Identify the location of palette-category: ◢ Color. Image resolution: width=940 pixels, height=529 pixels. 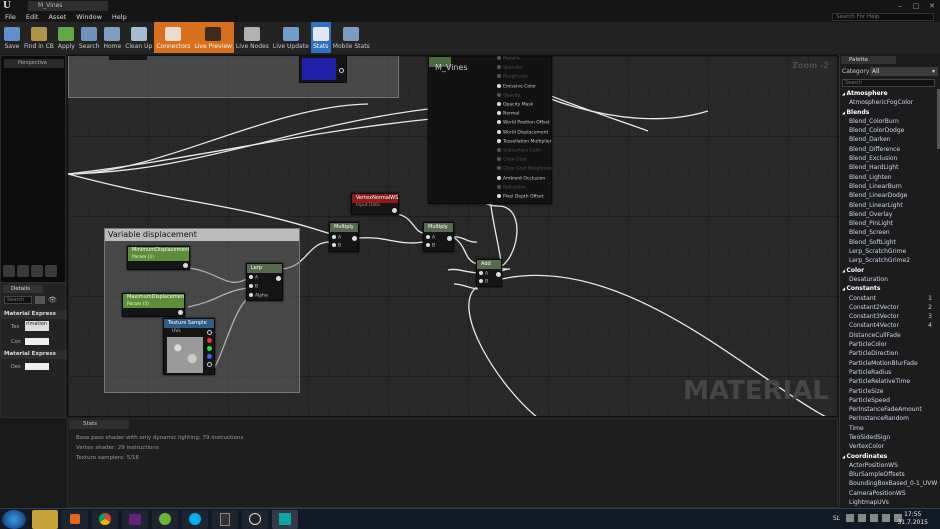
(889, 270).